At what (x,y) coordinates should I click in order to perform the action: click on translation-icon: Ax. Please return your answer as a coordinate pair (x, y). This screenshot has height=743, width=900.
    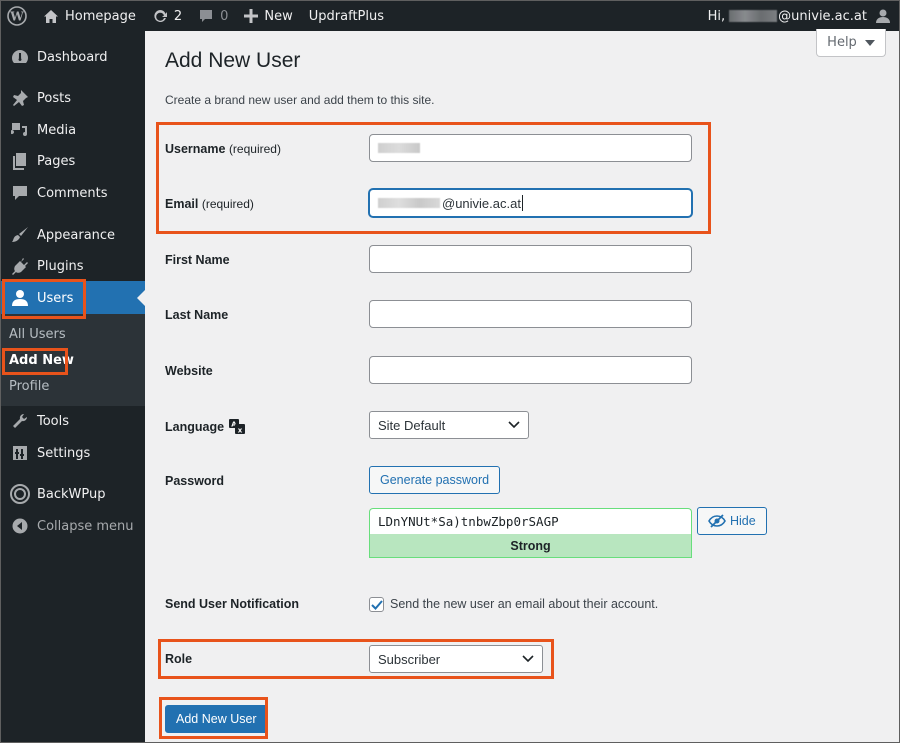
    Looking at the image, I should click on (237, 427).